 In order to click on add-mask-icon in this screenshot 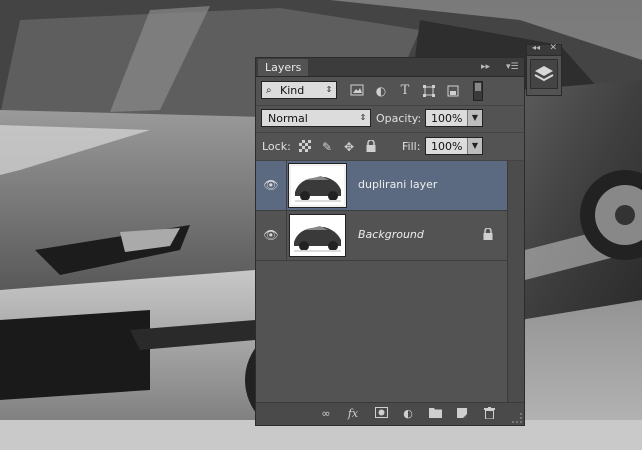, I will do `click(381, 414)`.